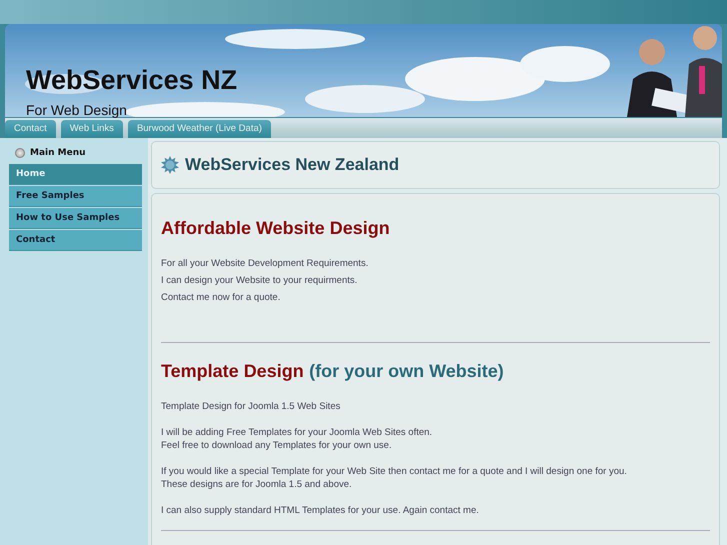  I want to click on paragraph: I can design your Website to your requirments., so click(259, 280).